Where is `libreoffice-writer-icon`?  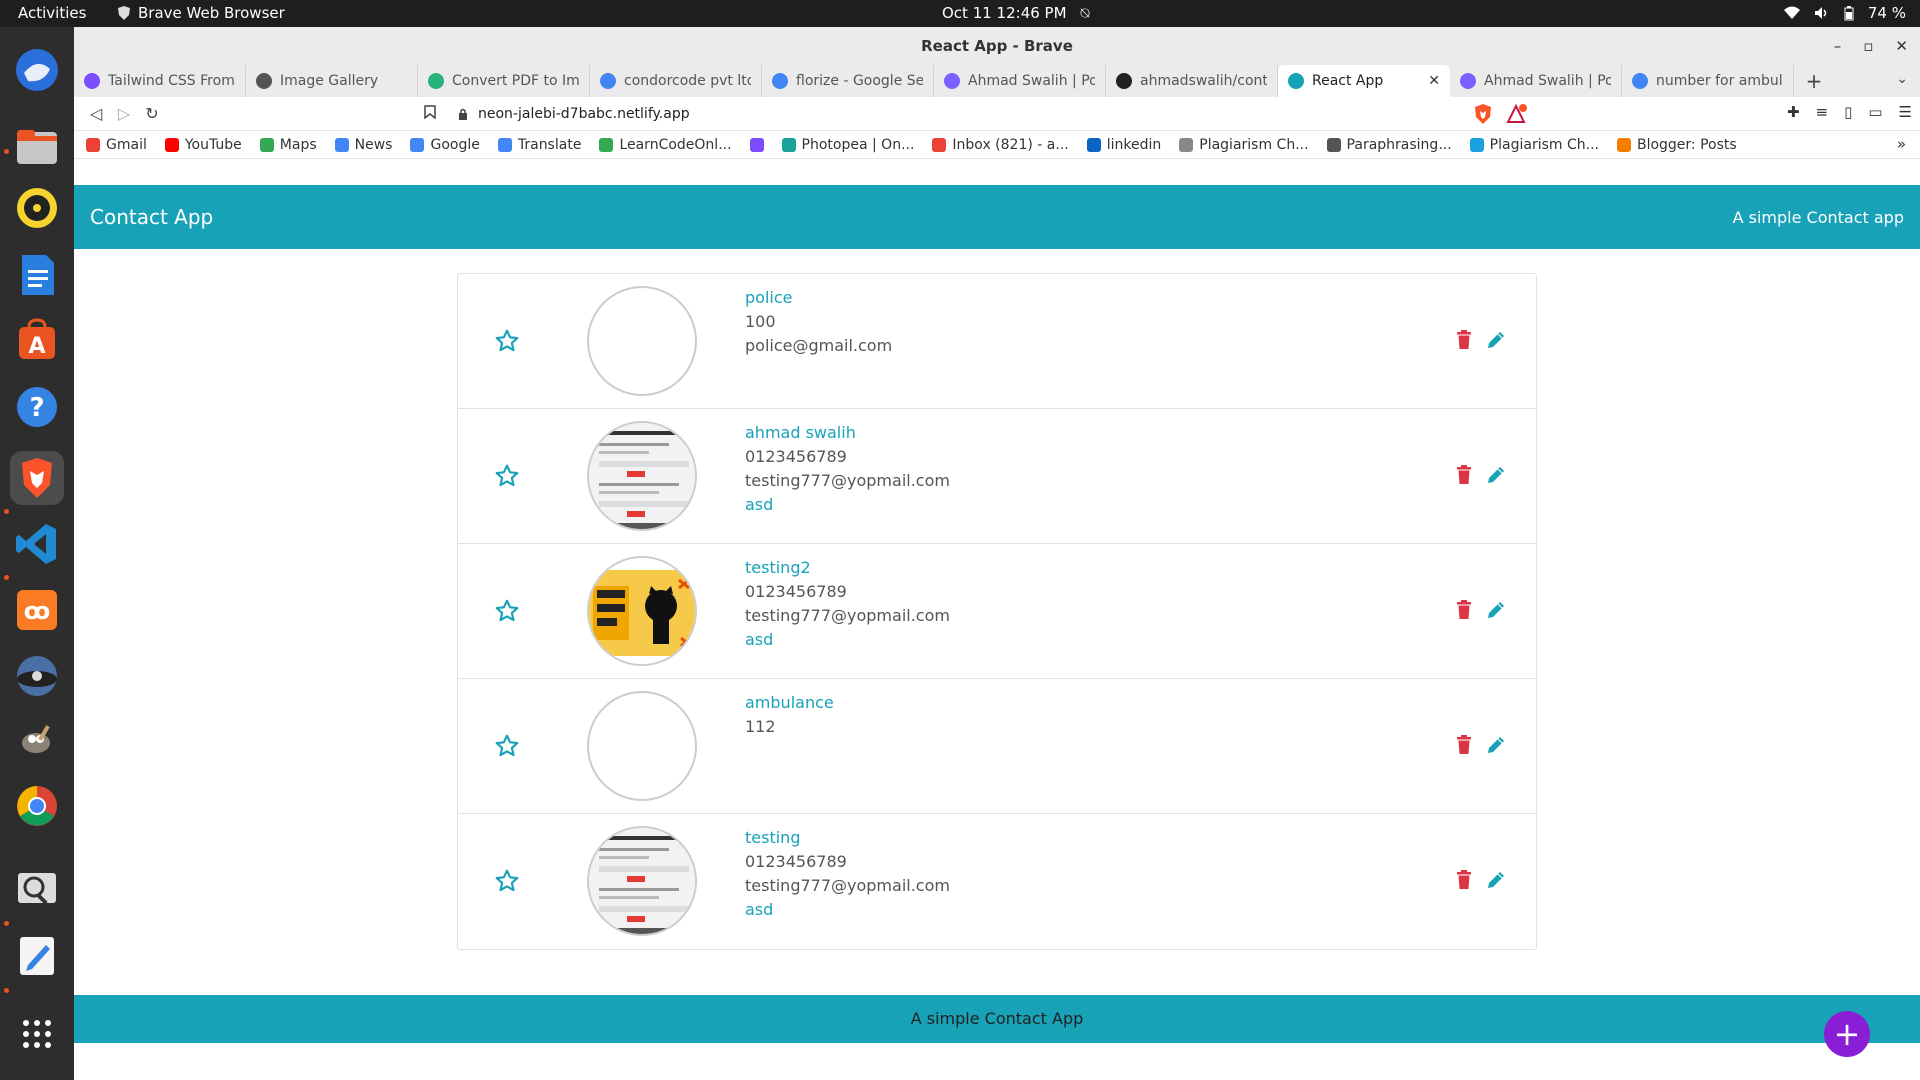
libreoffice-writer-icon is located at coordinates (37, 275).